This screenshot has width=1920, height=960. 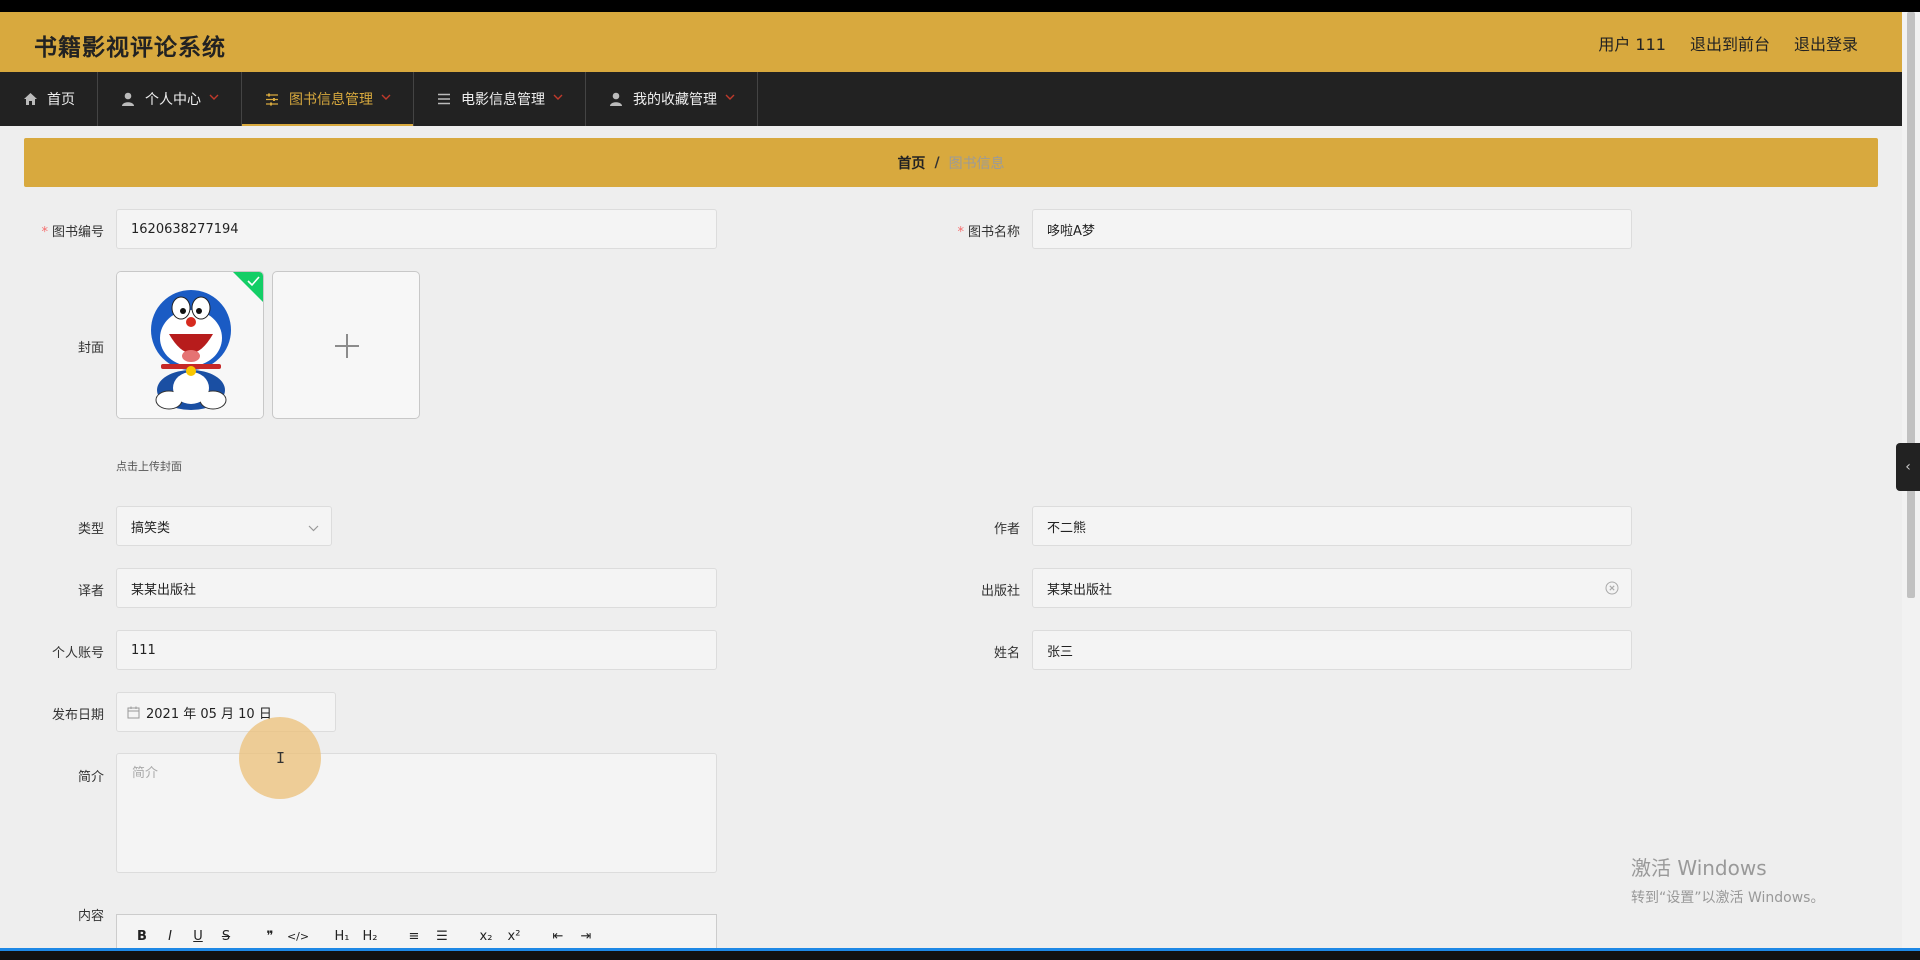 I want to click on account-label: 个人账号, so click(x=77, y=653).